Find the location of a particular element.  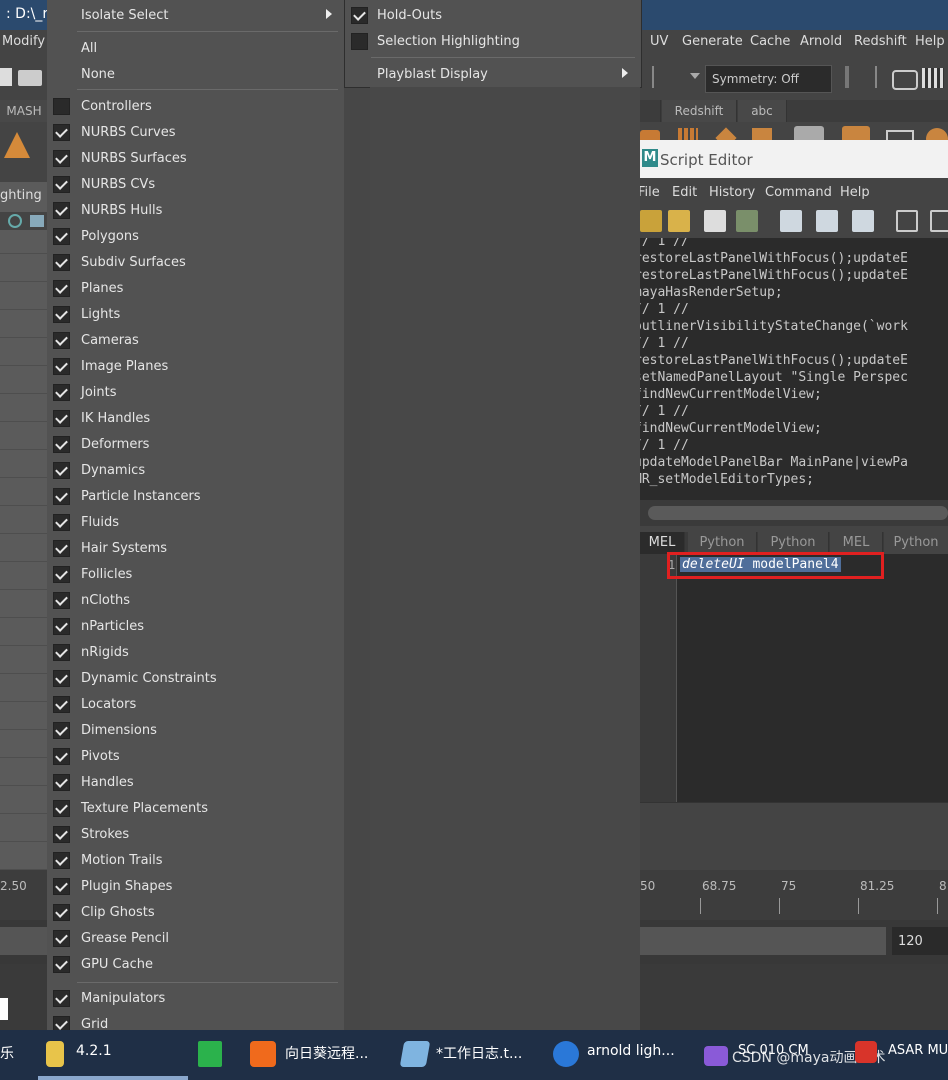

menu-item: IK Handles is located at coordinates (115, 418).